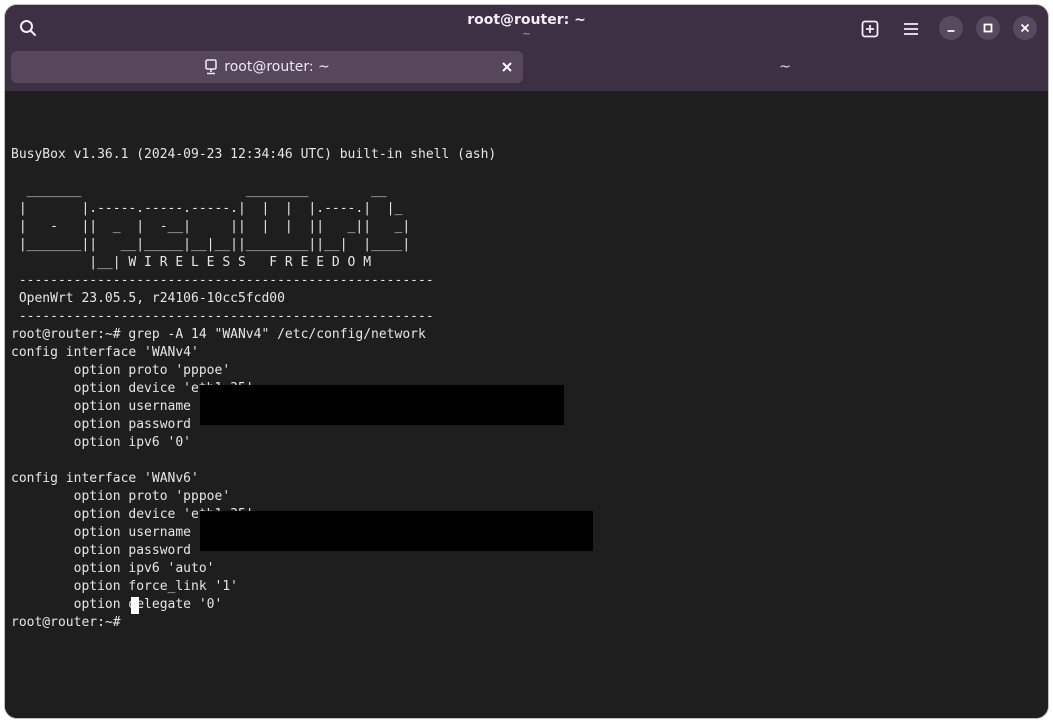  I want to click on terminal-line: option ipv6 '0', so click(101, 442).